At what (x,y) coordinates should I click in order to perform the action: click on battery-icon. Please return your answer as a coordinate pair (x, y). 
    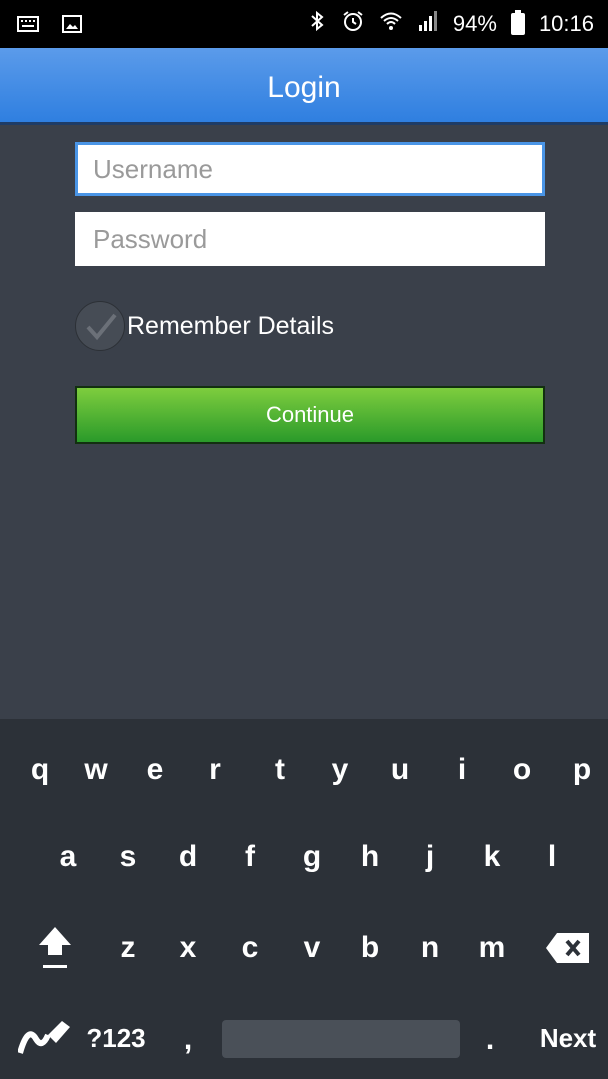
    Looking at the image, I should click on (517, 22).